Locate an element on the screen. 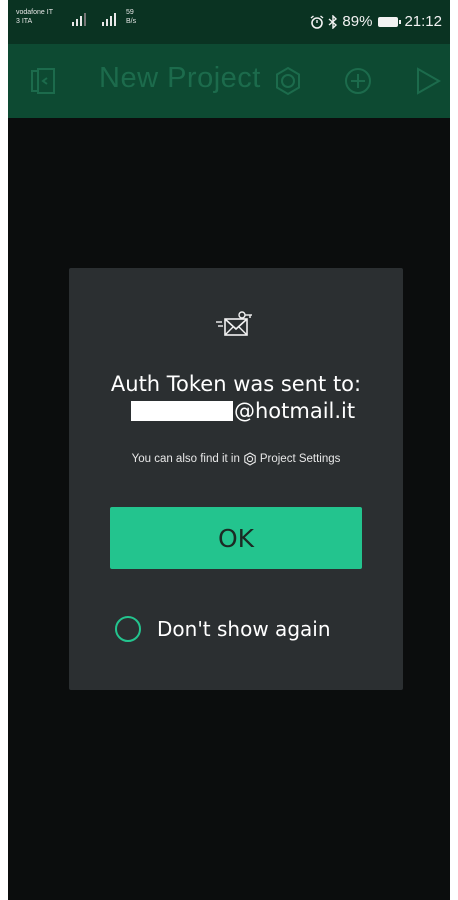 Image resolution: width=458 pixels, height=900 pixels. email-domain: @hotmail.it is located at coordinates (295, 411).